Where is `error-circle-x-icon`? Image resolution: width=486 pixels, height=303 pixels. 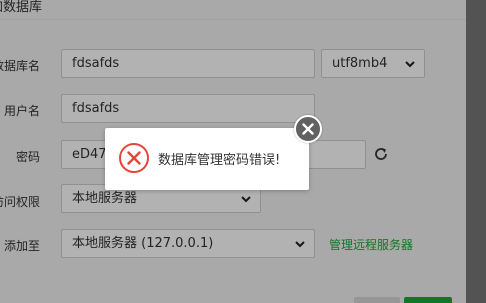
error-circle-x-icon is located at coordinates (134, 158).